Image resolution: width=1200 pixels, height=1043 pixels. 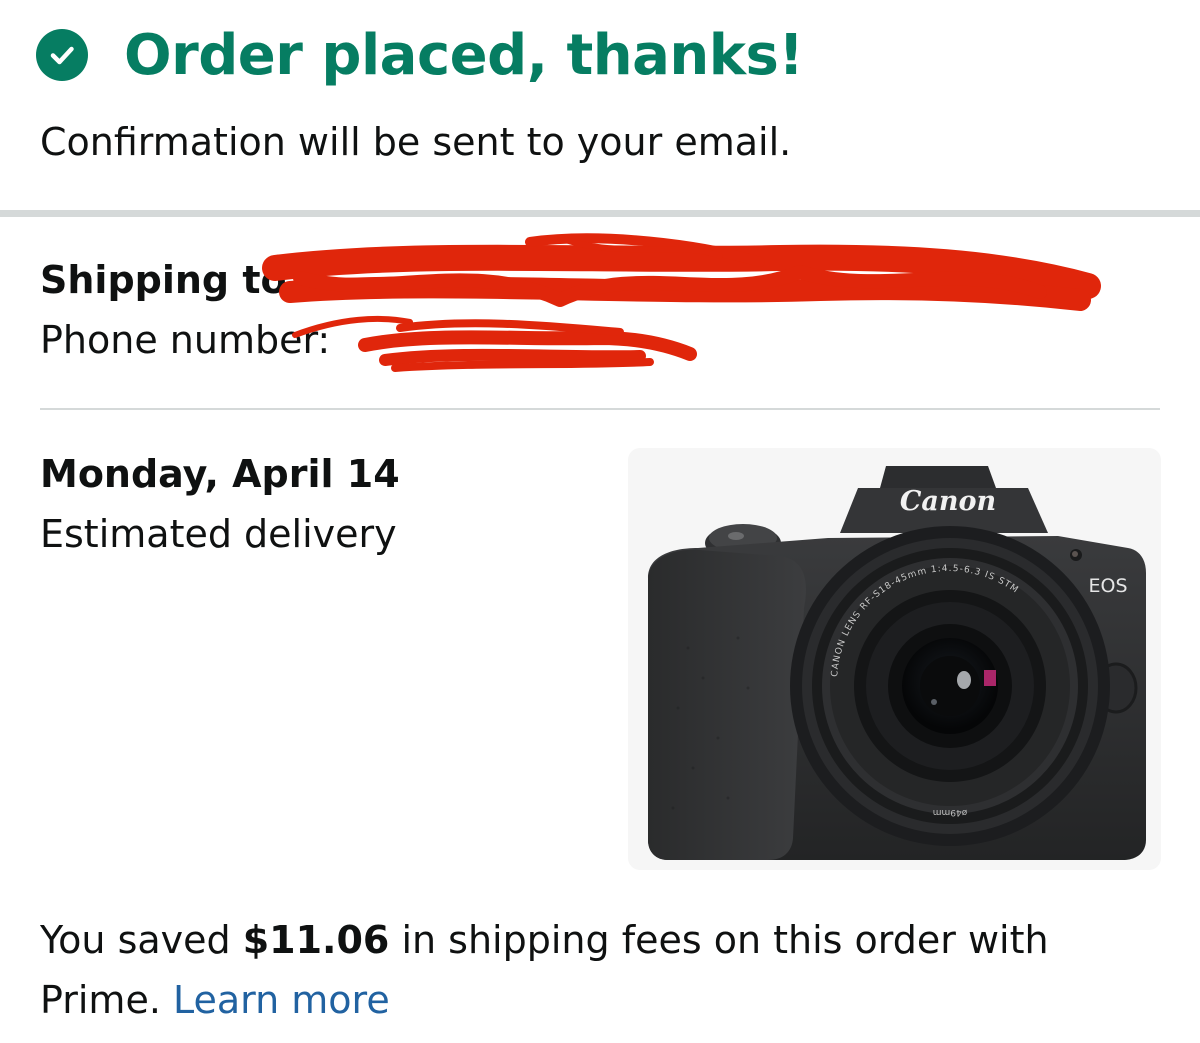 What do you see at coordinates (316, 940) in the screenshot?
I see `savings-amount: $11.06` at bounding box center [316, 940].